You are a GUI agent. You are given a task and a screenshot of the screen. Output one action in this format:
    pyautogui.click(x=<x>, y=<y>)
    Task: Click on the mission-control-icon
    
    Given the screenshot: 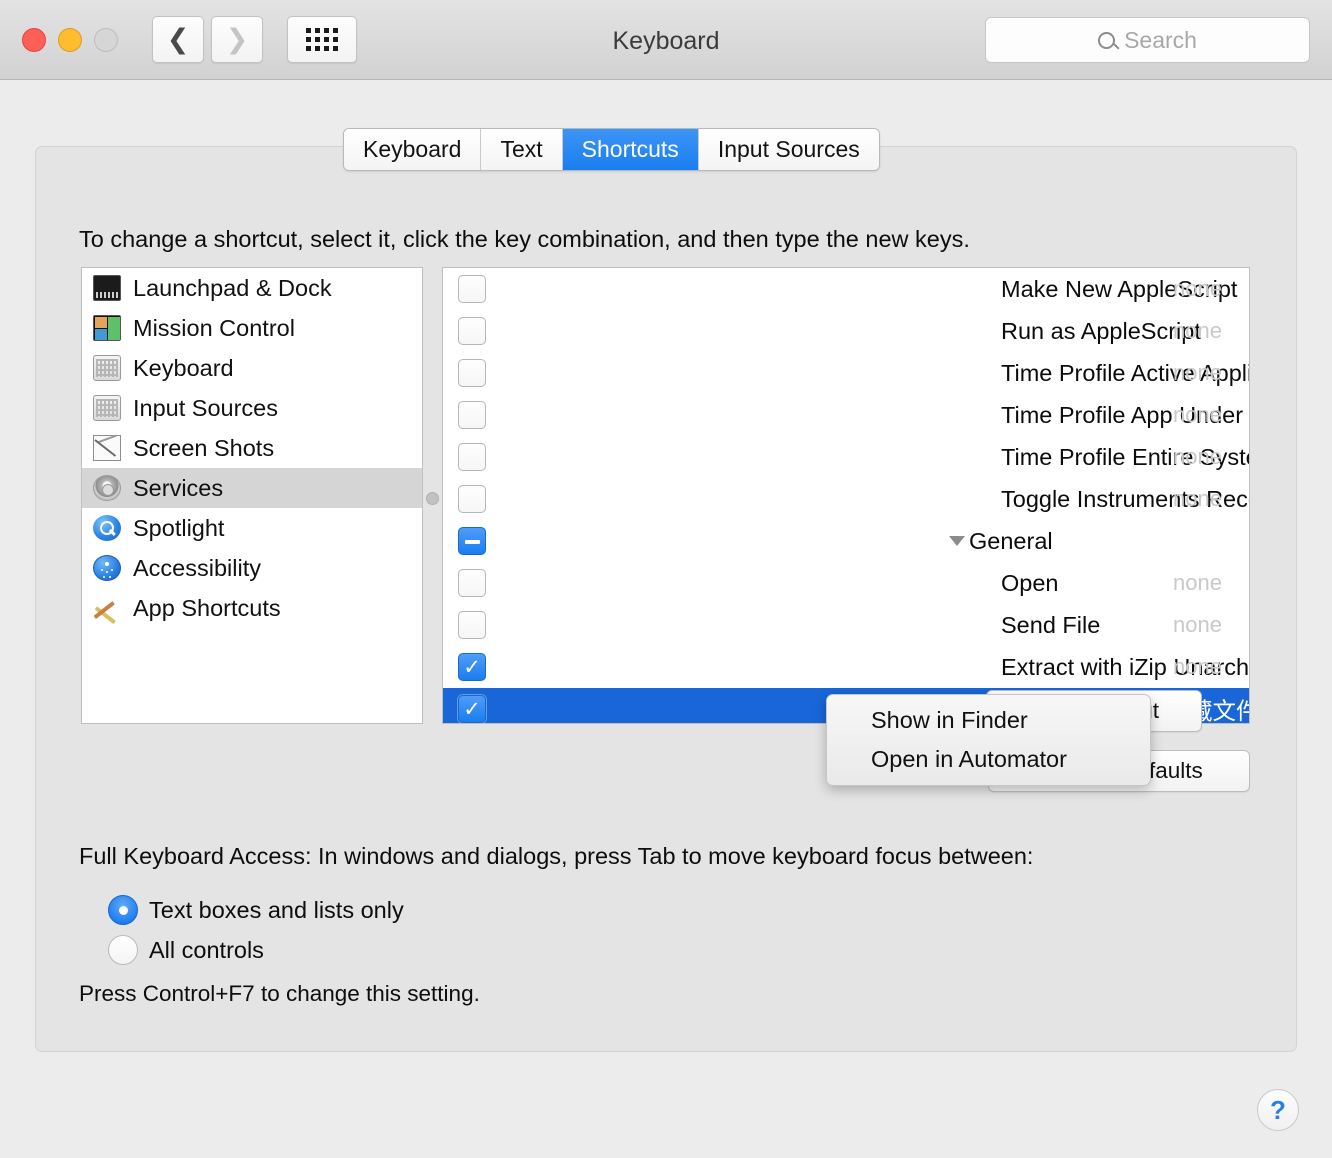 What is the action you would take?
    pyautogui.click(x=107, y=328)
    